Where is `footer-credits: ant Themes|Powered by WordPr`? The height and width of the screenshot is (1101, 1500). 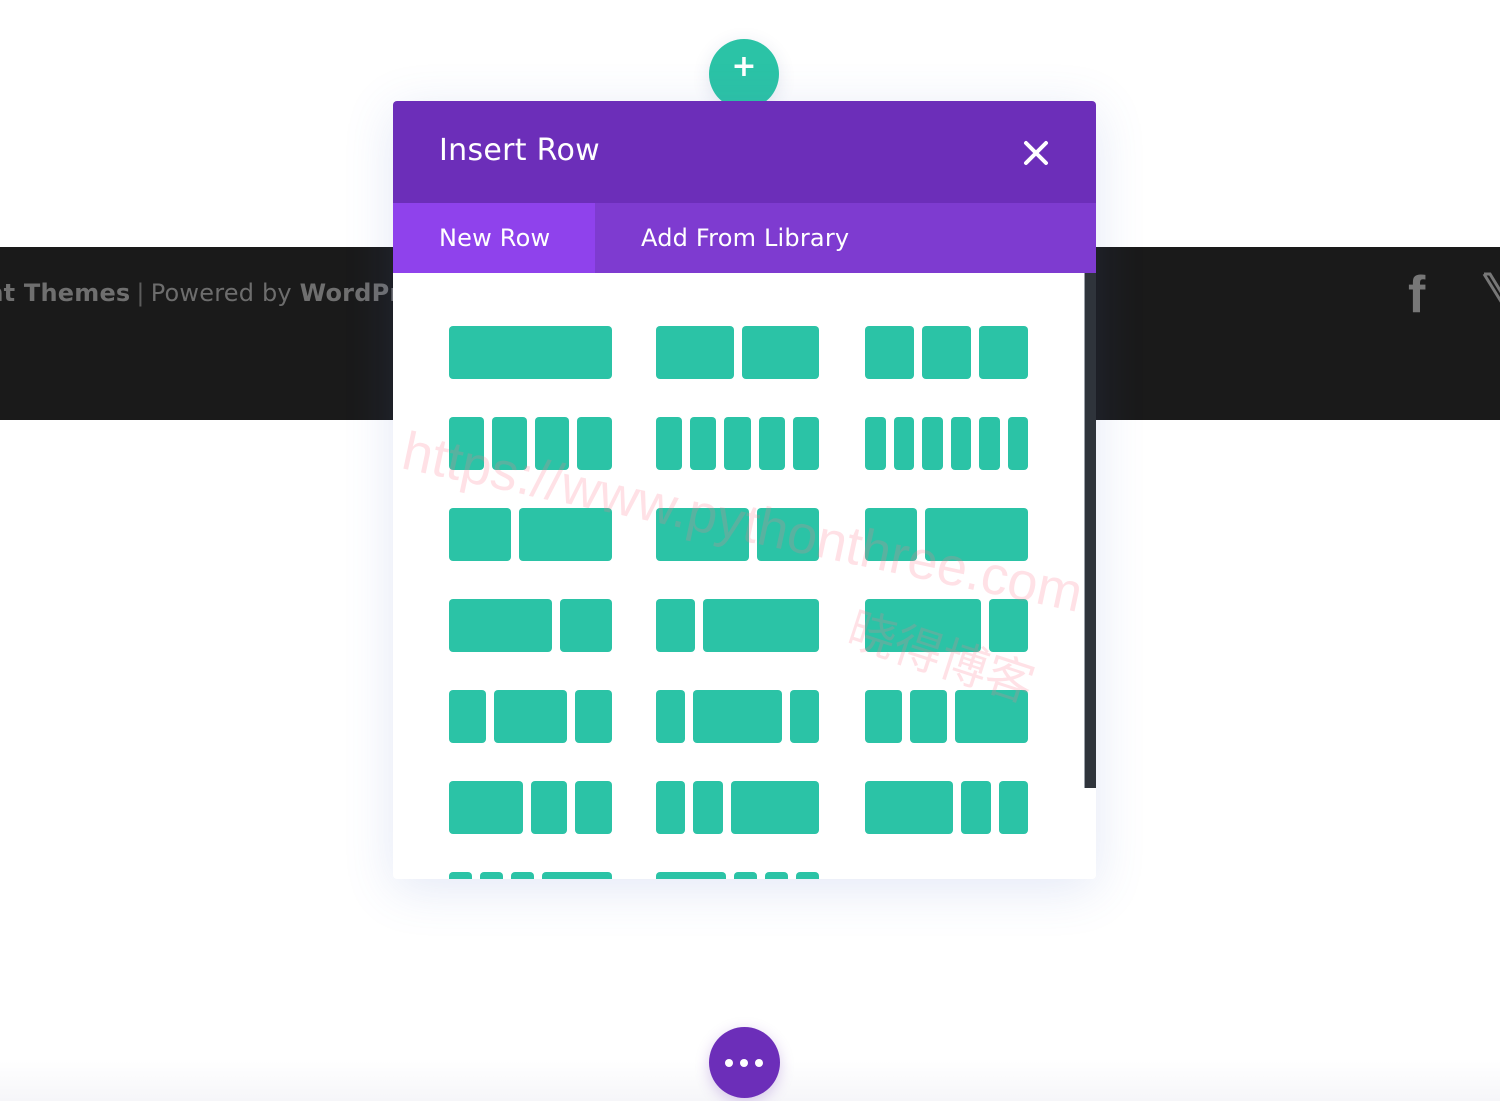 footer-credits: ant Themes|Powered by WordPr is located at coordinates (200, 293).